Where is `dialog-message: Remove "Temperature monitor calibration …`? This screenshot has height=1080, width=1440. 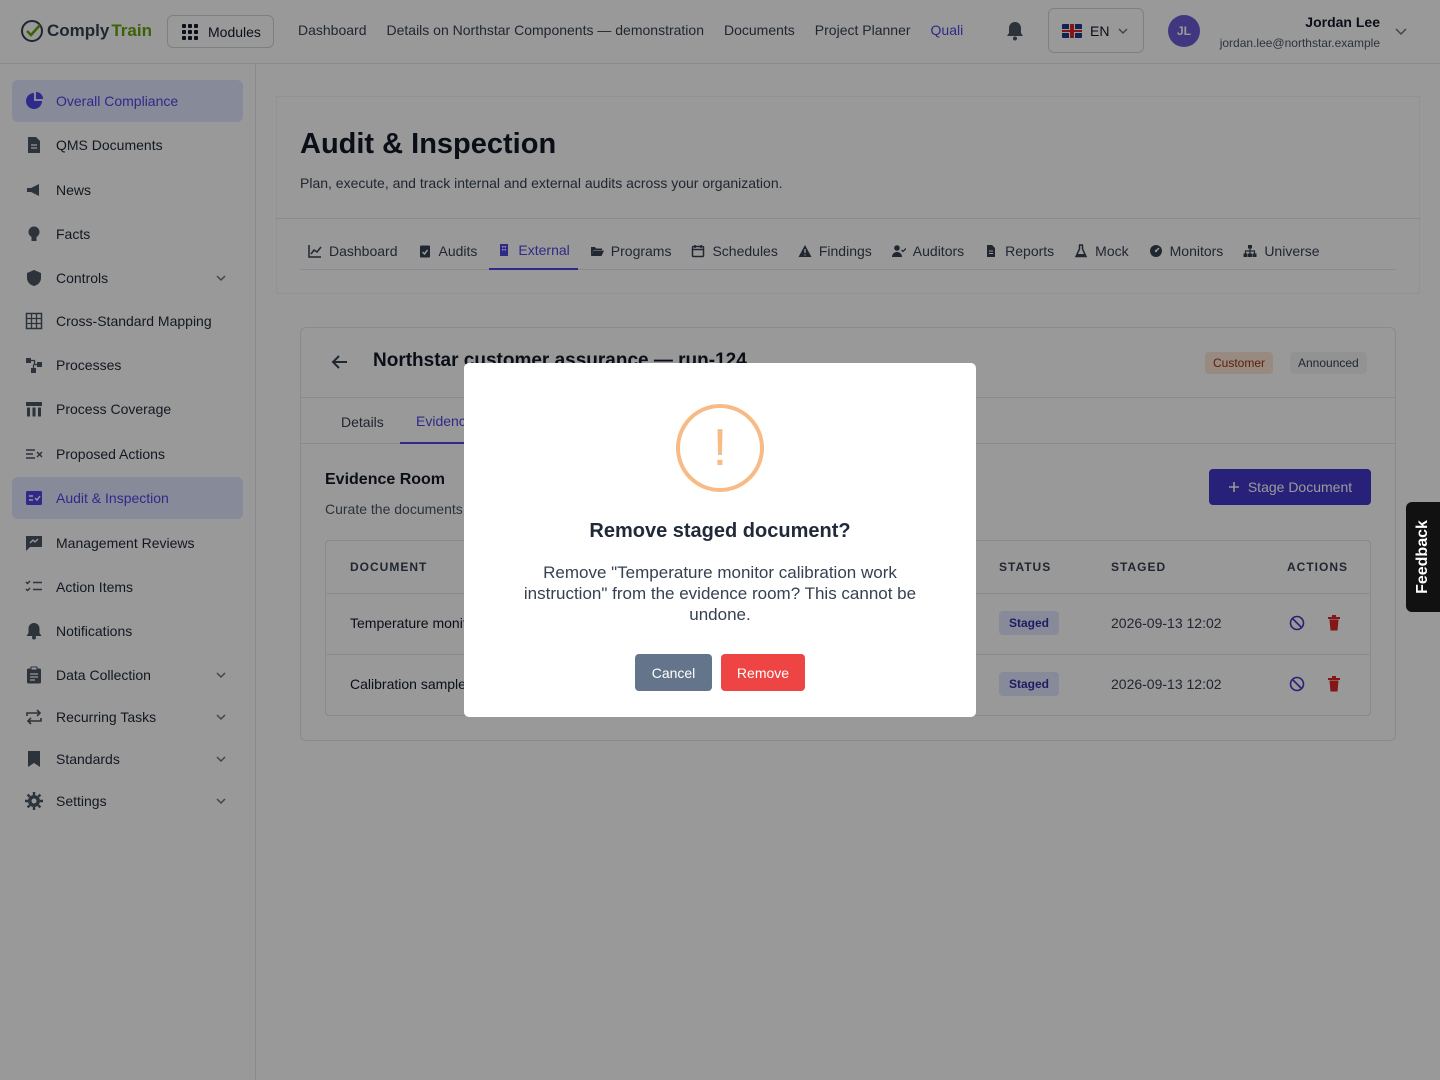
dialog-message: Remove "Temperature monitor calibration … is located at coordinates (720, 593).